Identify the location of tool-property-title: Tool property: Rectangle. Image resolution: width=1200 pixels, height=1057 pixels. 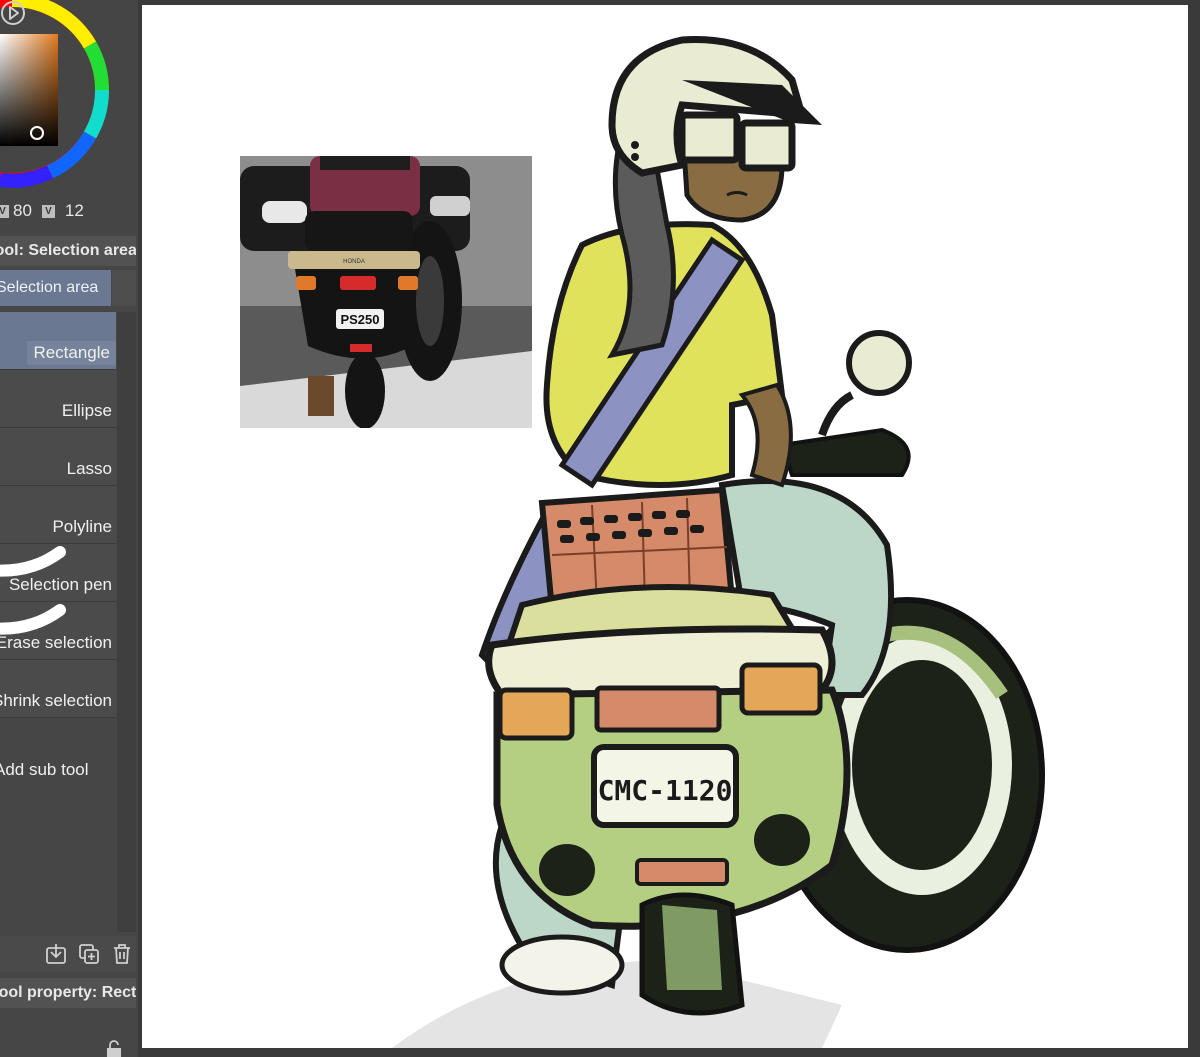
(68, 993).